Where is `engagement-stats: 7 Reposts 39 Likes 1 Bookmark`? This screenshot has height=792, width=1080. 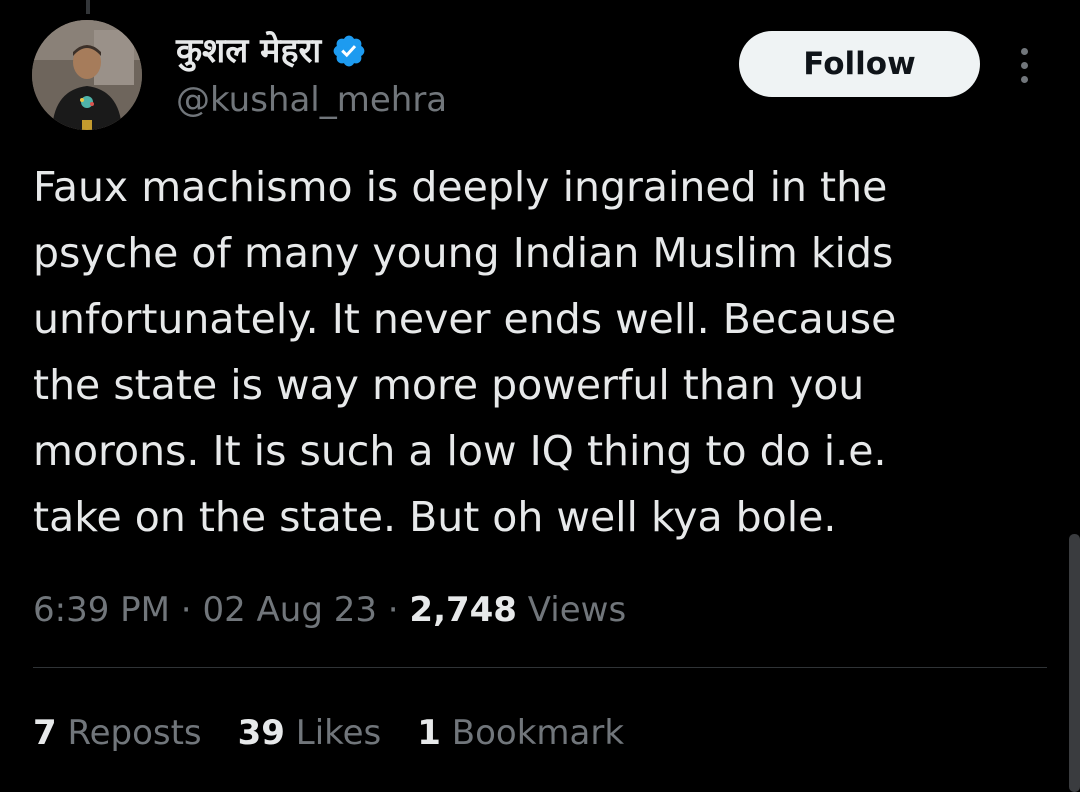 engagement-stats: 7 Reposts 39 Likes 1 Bookmark is located at coordinates (346, 733).